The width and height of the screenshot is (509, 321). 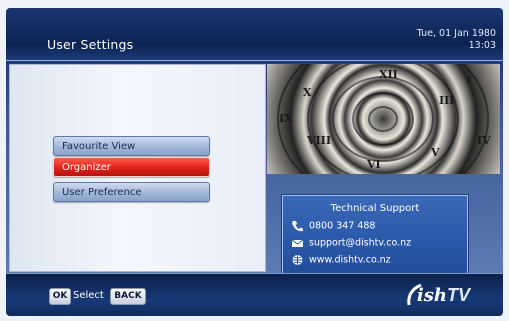 I want to click on globe-icon, so click(x=297, y=260).